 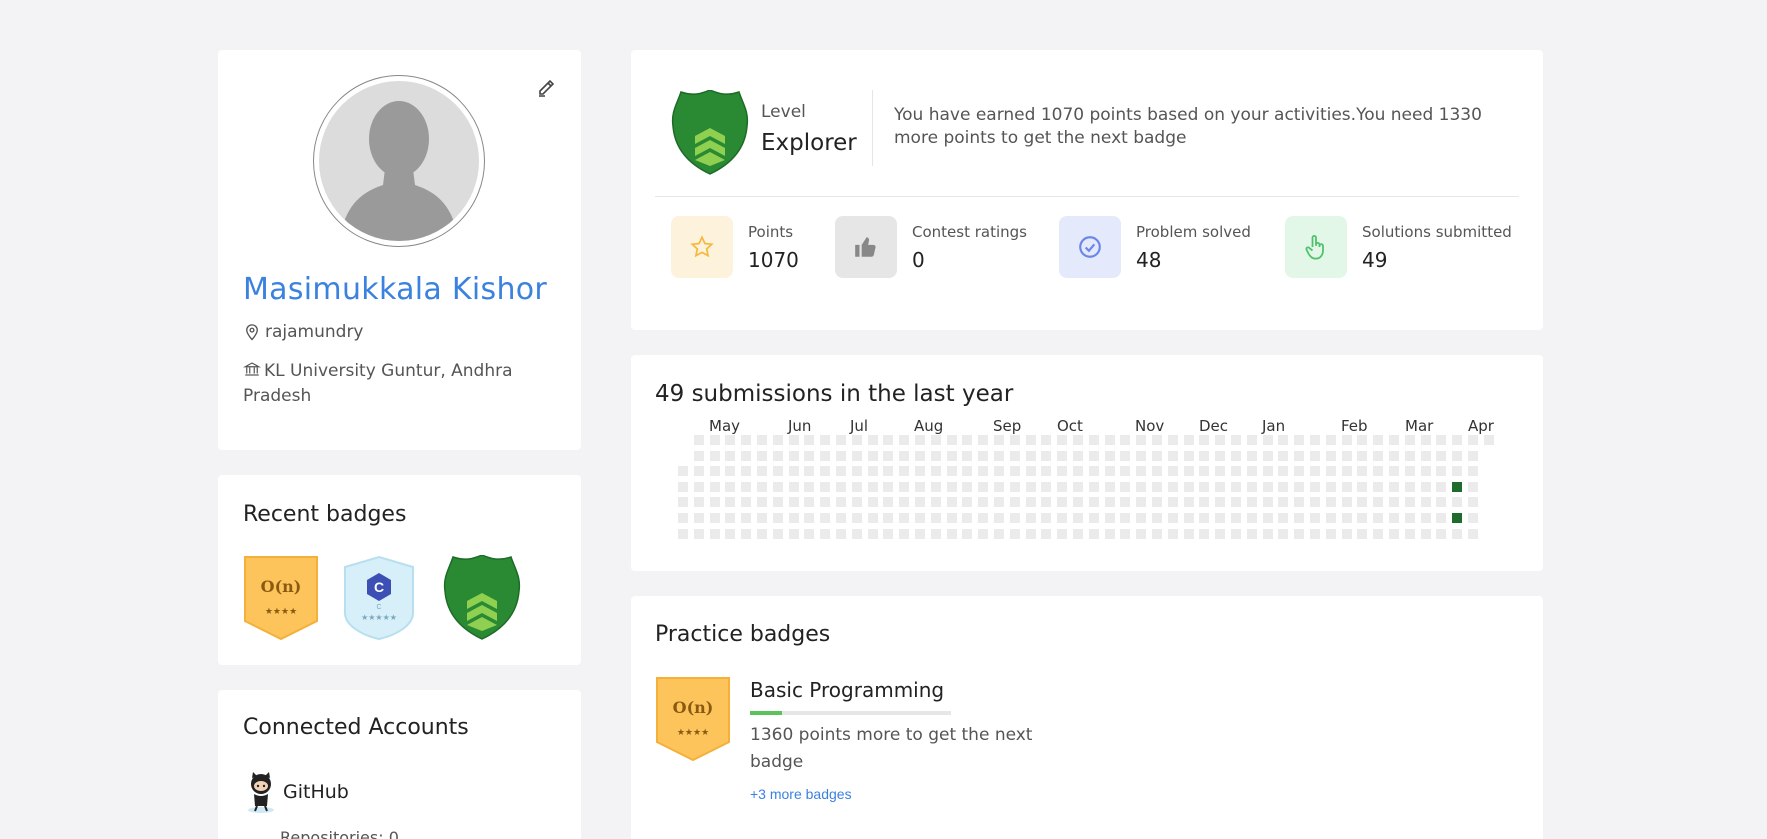 I want to click on explorer-shield-badge, so click(x=482, y=600).